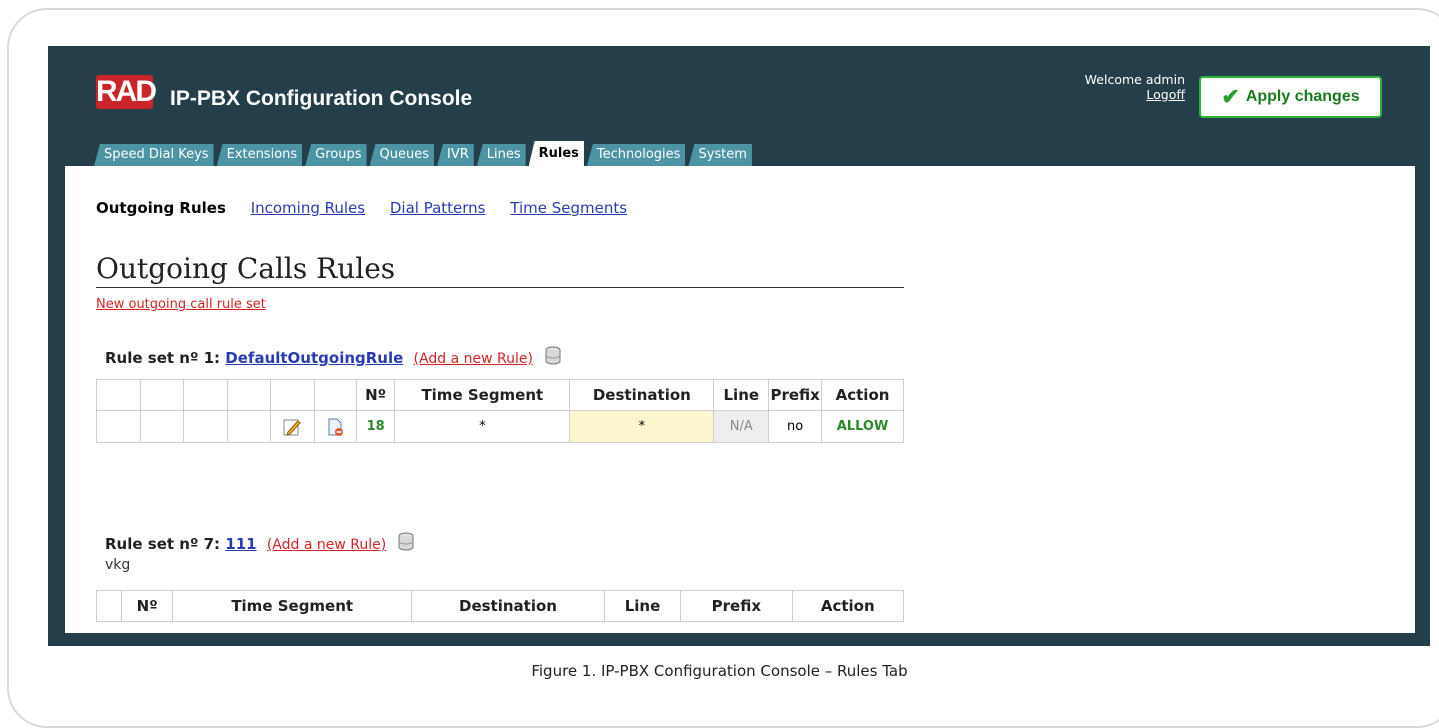 The image size is (1439, 728). What do you see at coordinates (501, 155) in the screenshot?
I see `tab-lines: Lines` at bounding box center [501, 155].